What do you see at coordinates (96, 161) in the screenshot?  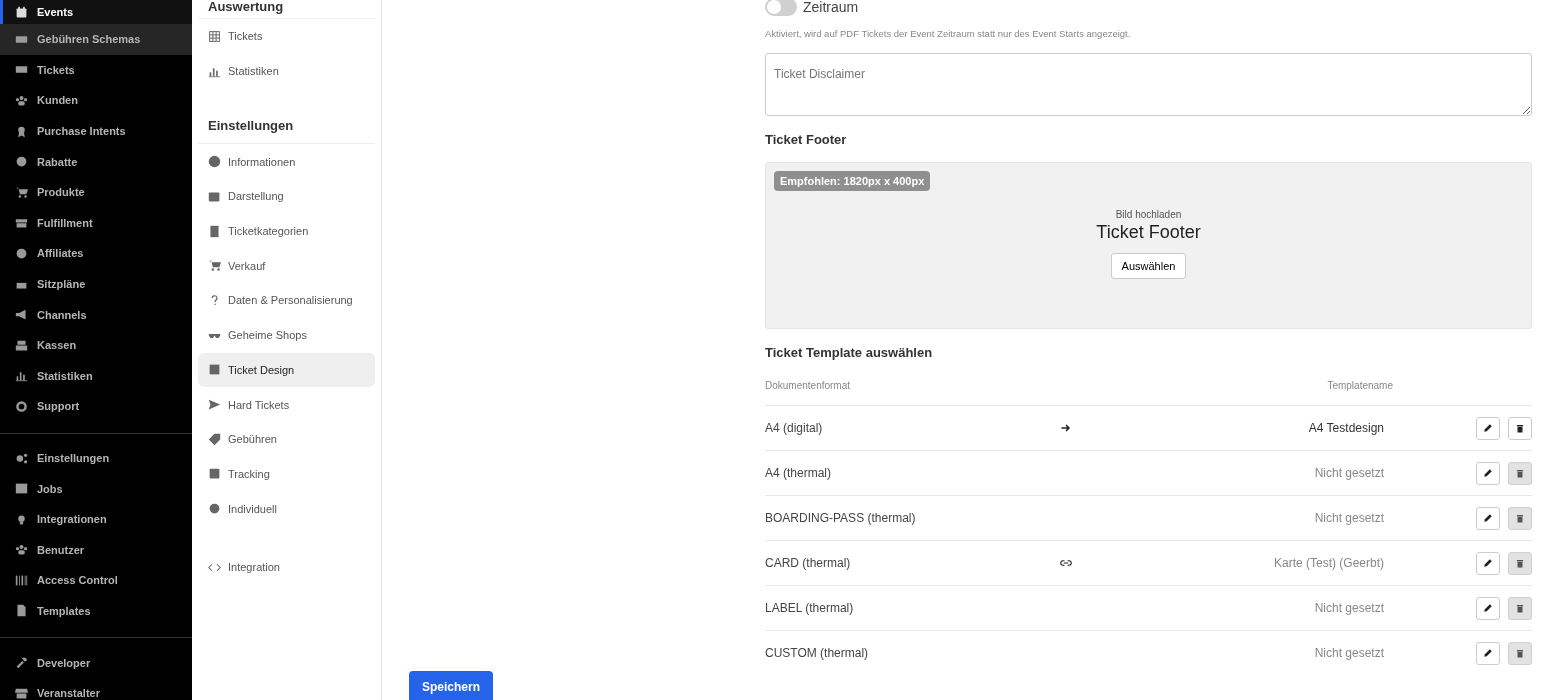 I see `sidebar-item: Rabatte` at bounding box center [96, 161].